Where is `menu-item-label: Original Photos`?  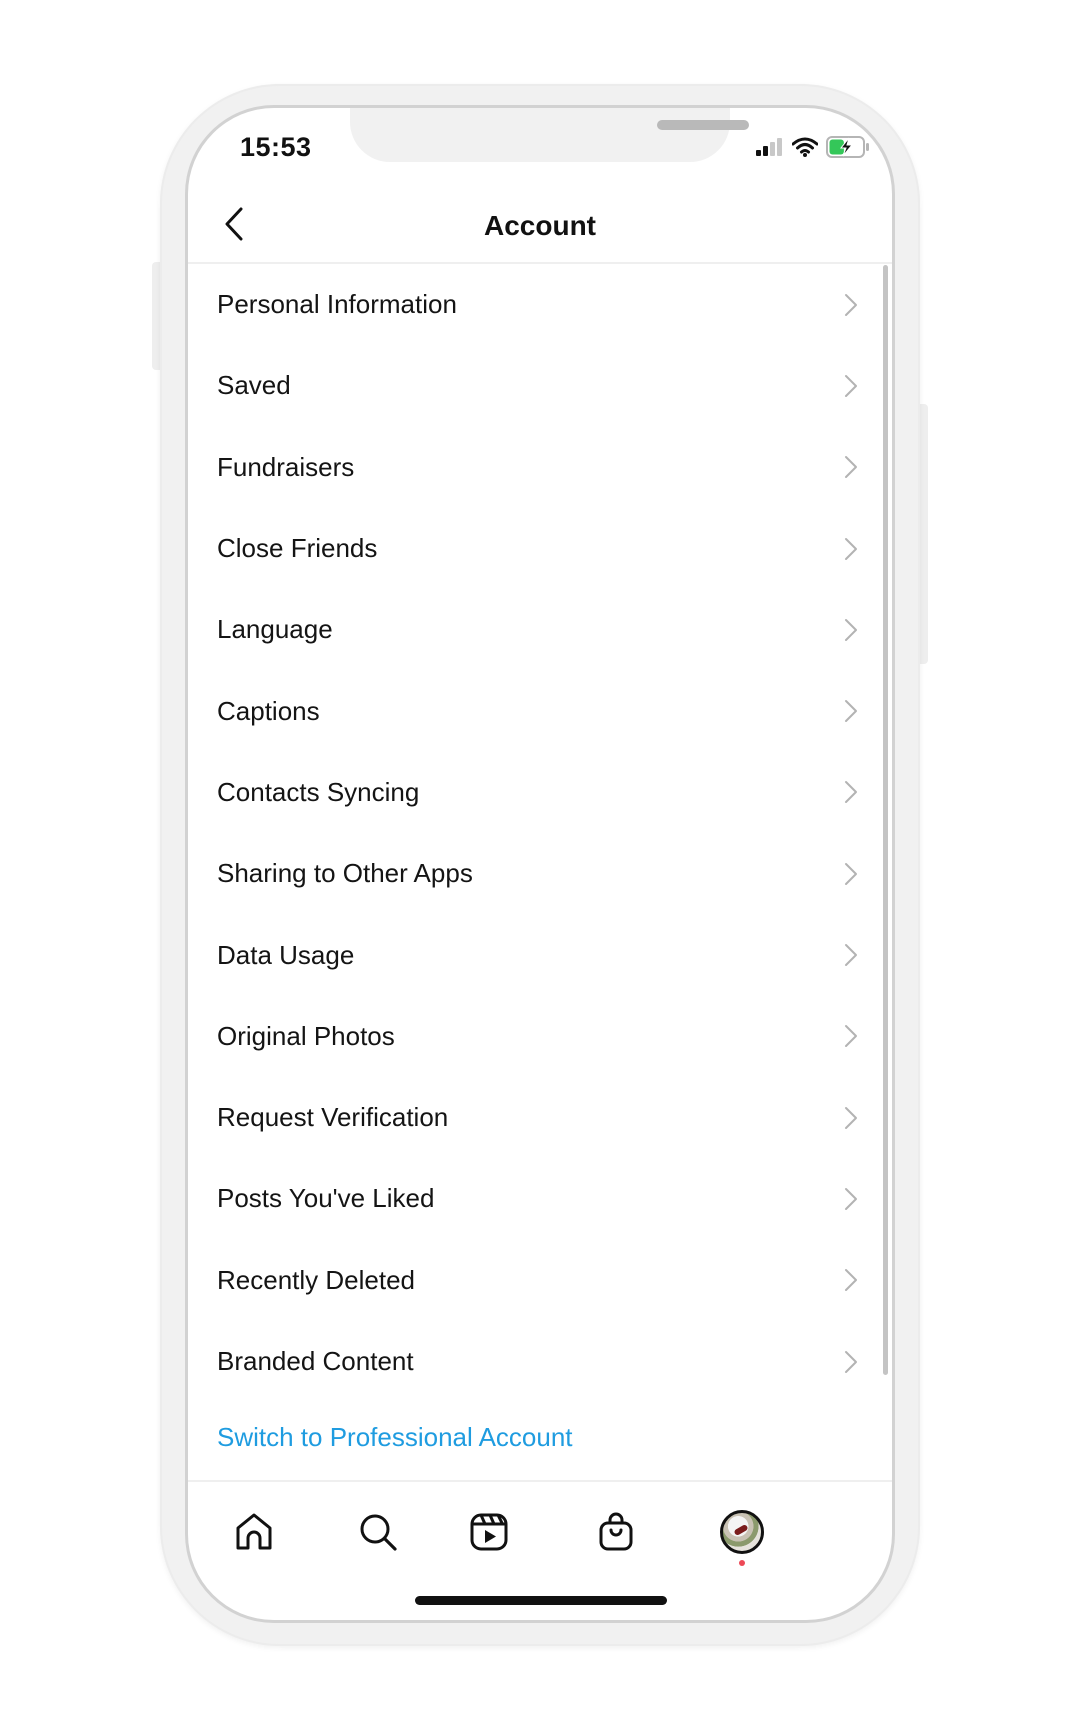 menu-item-label: Original Photos is located at coordinates (306, 1035).